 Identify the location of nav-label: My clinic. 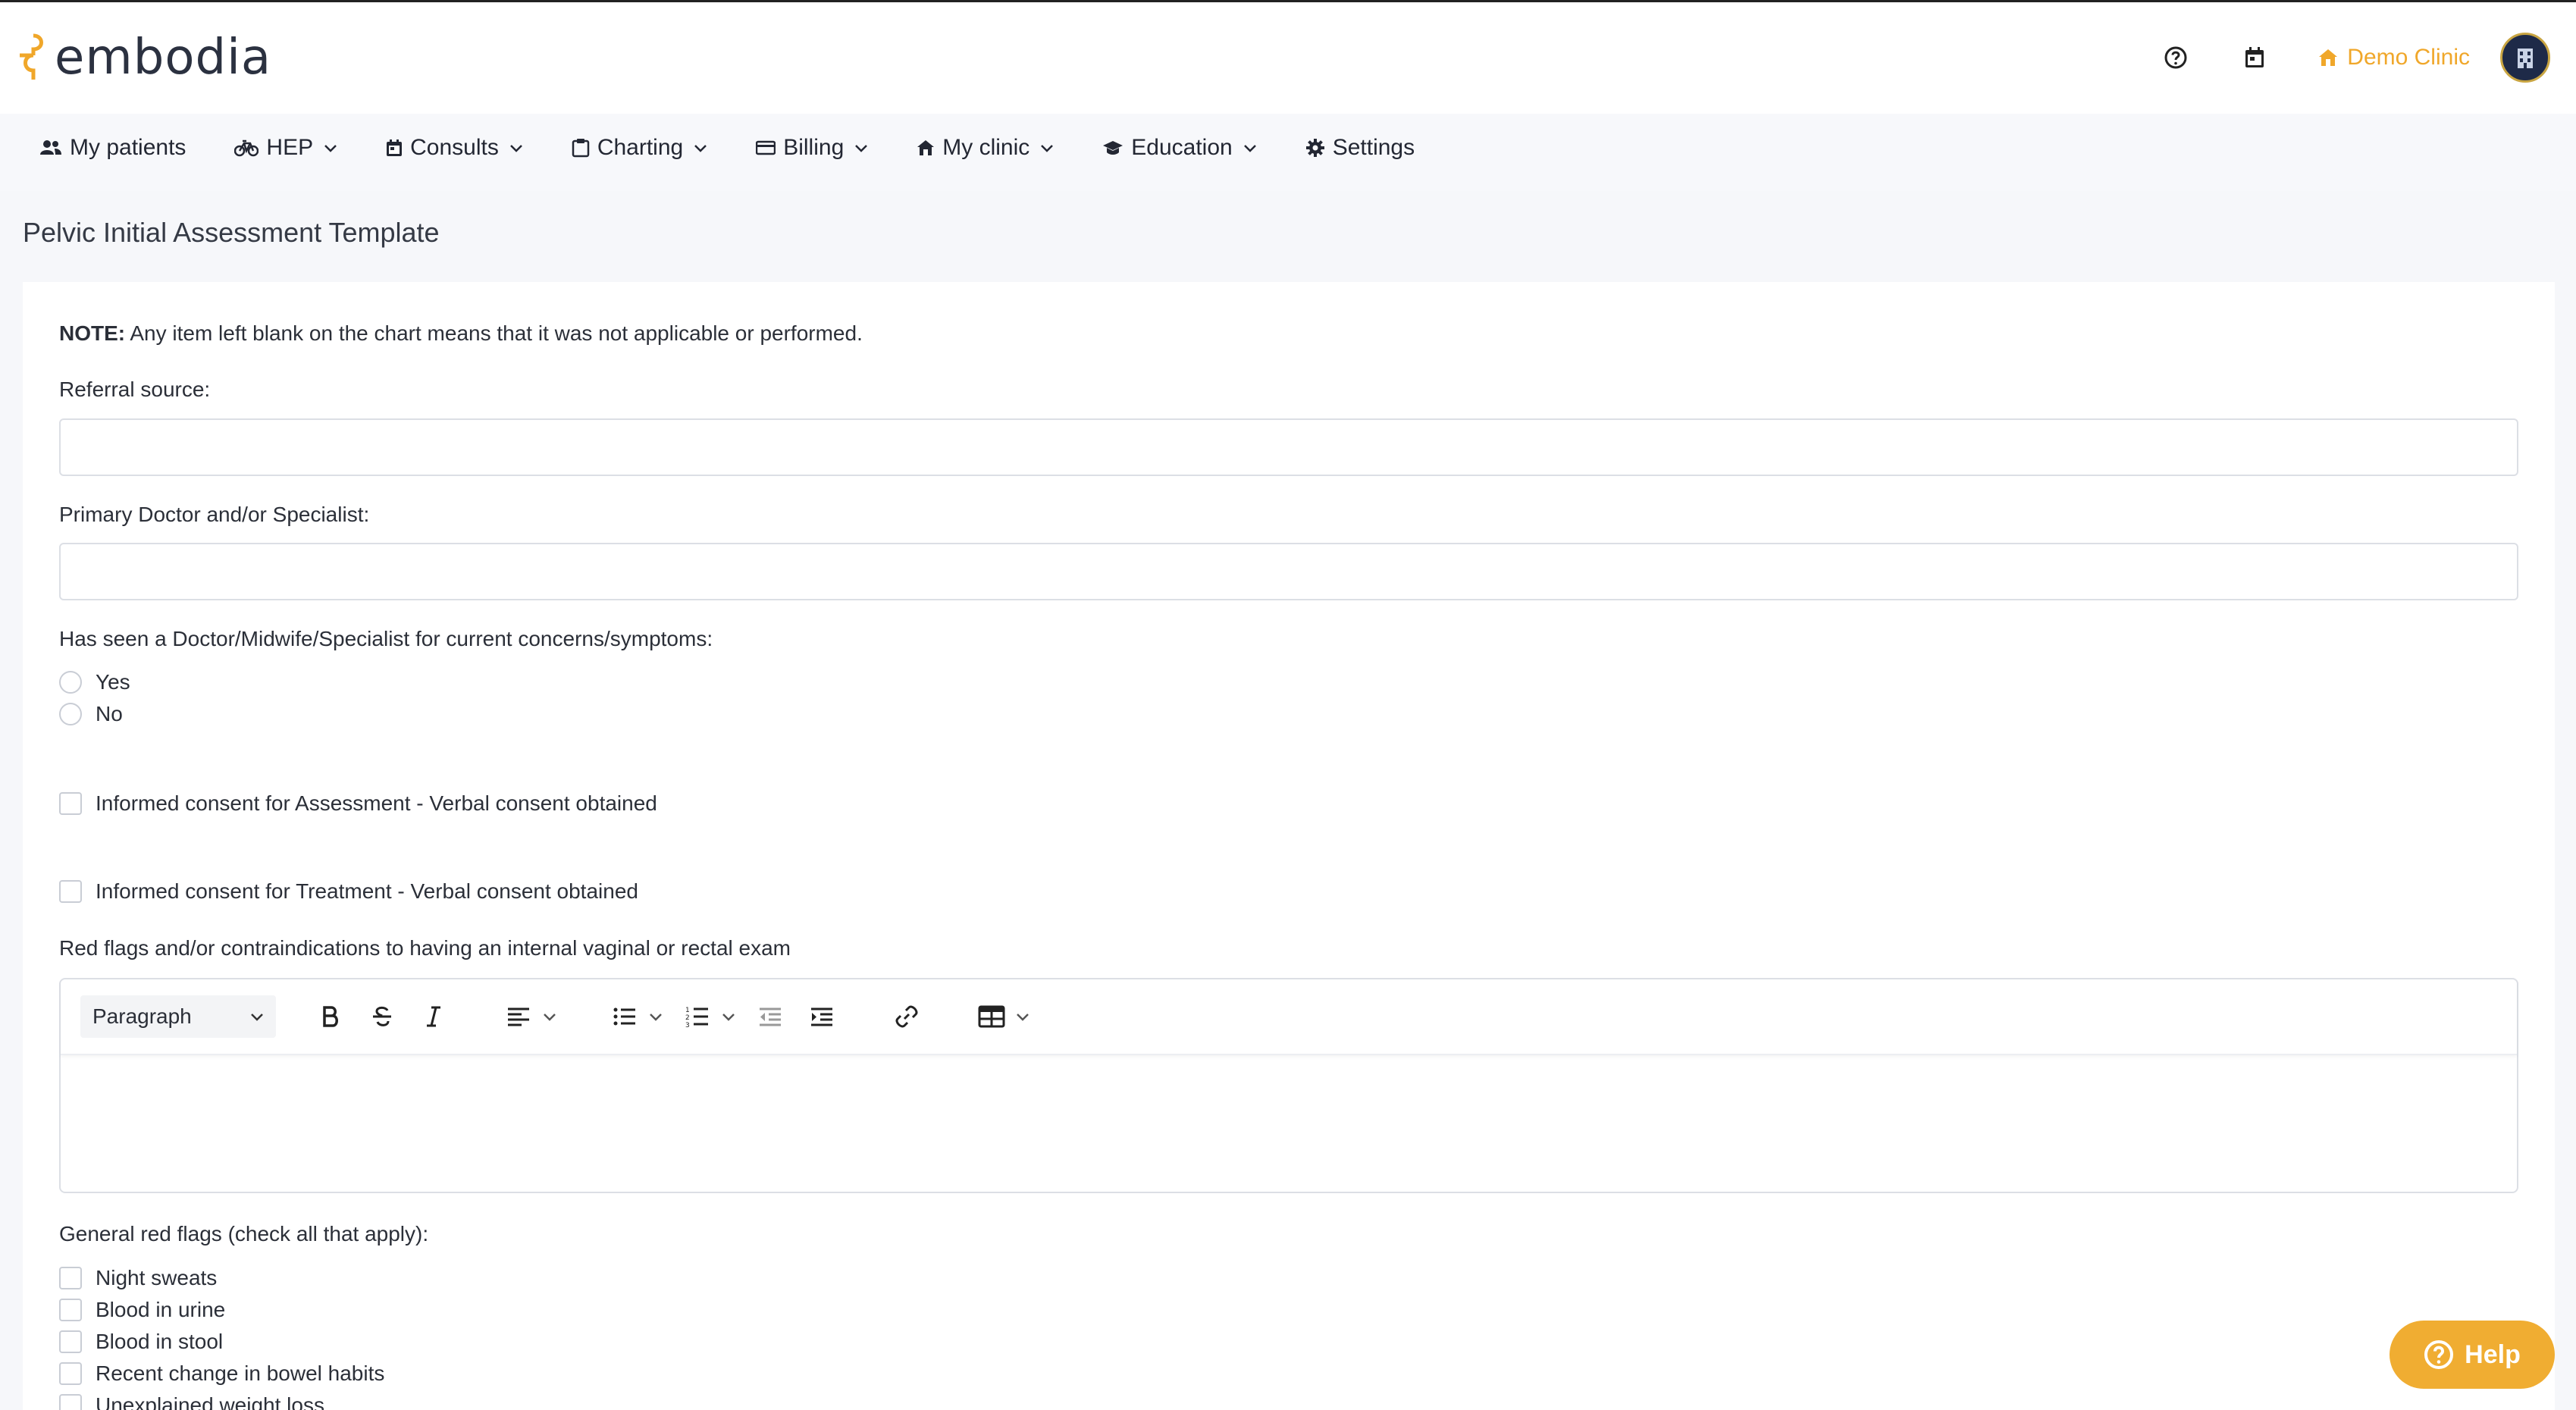
(986, 147).